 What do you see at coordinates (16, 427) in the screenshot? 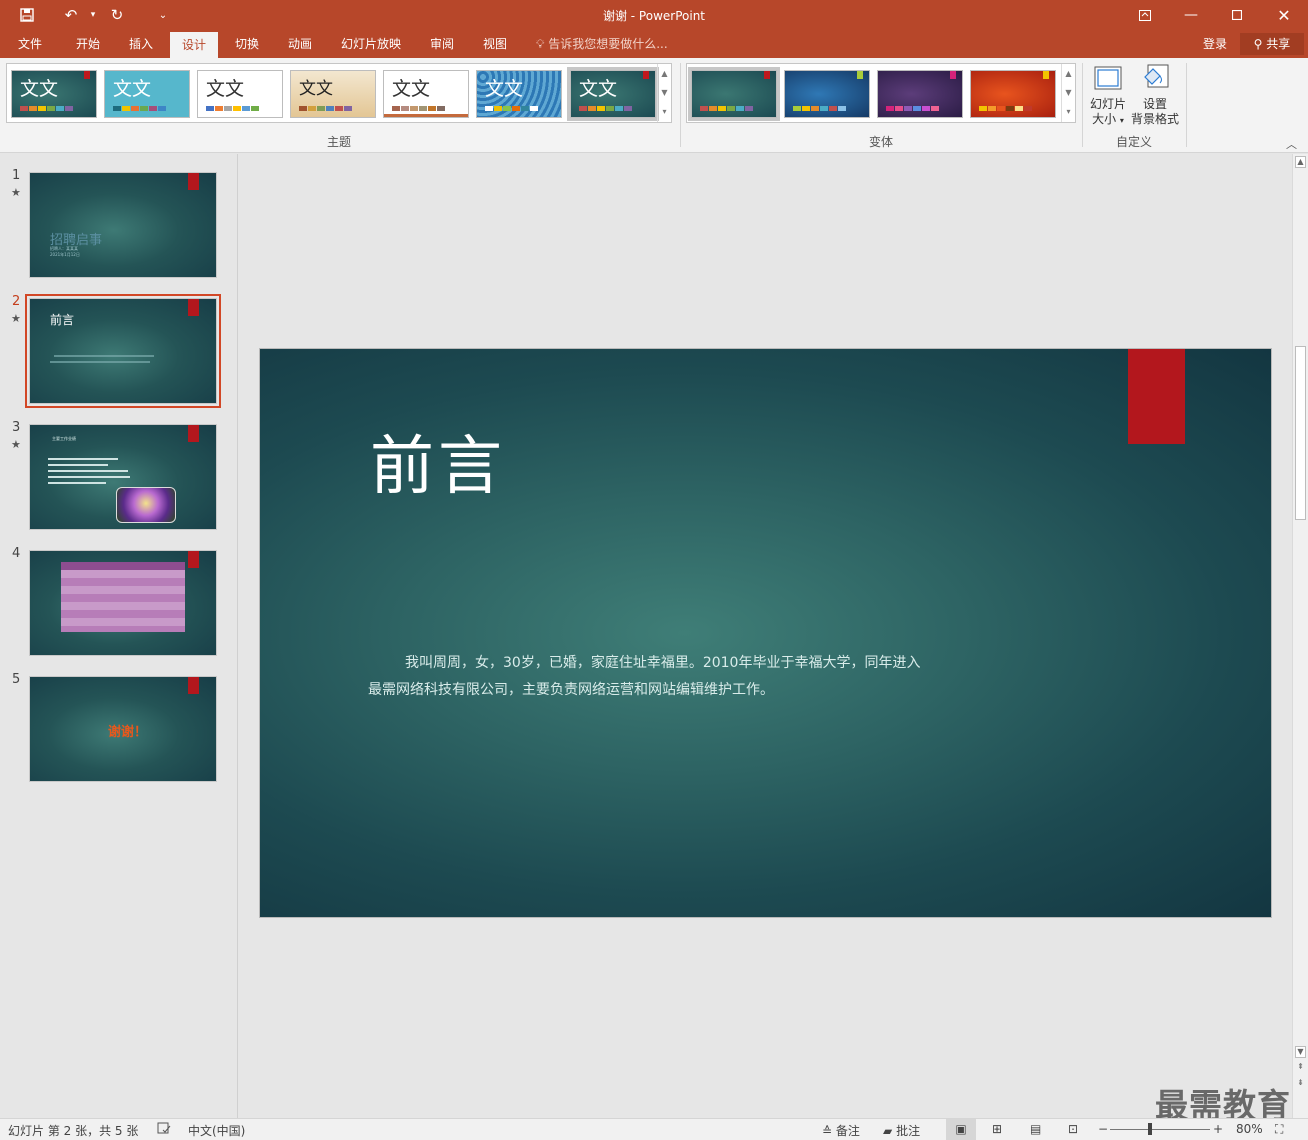
I see `slide-number: 3` at bounding box center [16, 427].